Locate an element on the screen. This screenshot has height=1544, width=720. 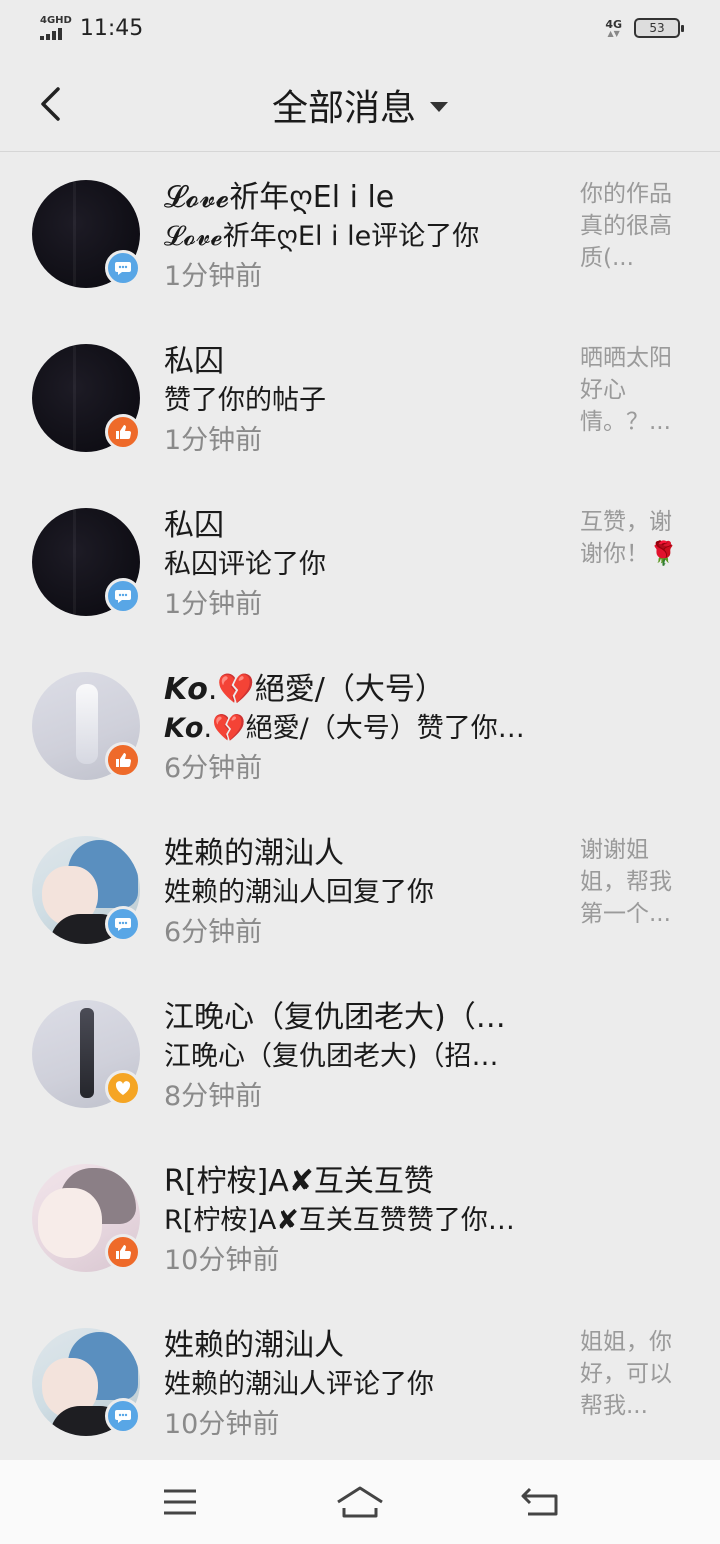
message-filter-dropdown: 全部消息 is located at coordinates (360, 105).